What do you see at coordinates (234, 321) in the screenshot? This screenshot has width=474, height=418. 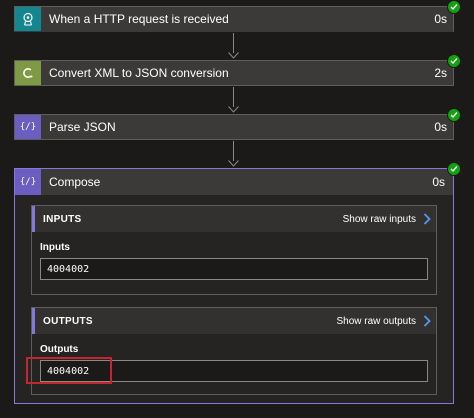 I see `outputs-section-header: OUTPUTS Show raw outputs` at bounding box center [234, 321].